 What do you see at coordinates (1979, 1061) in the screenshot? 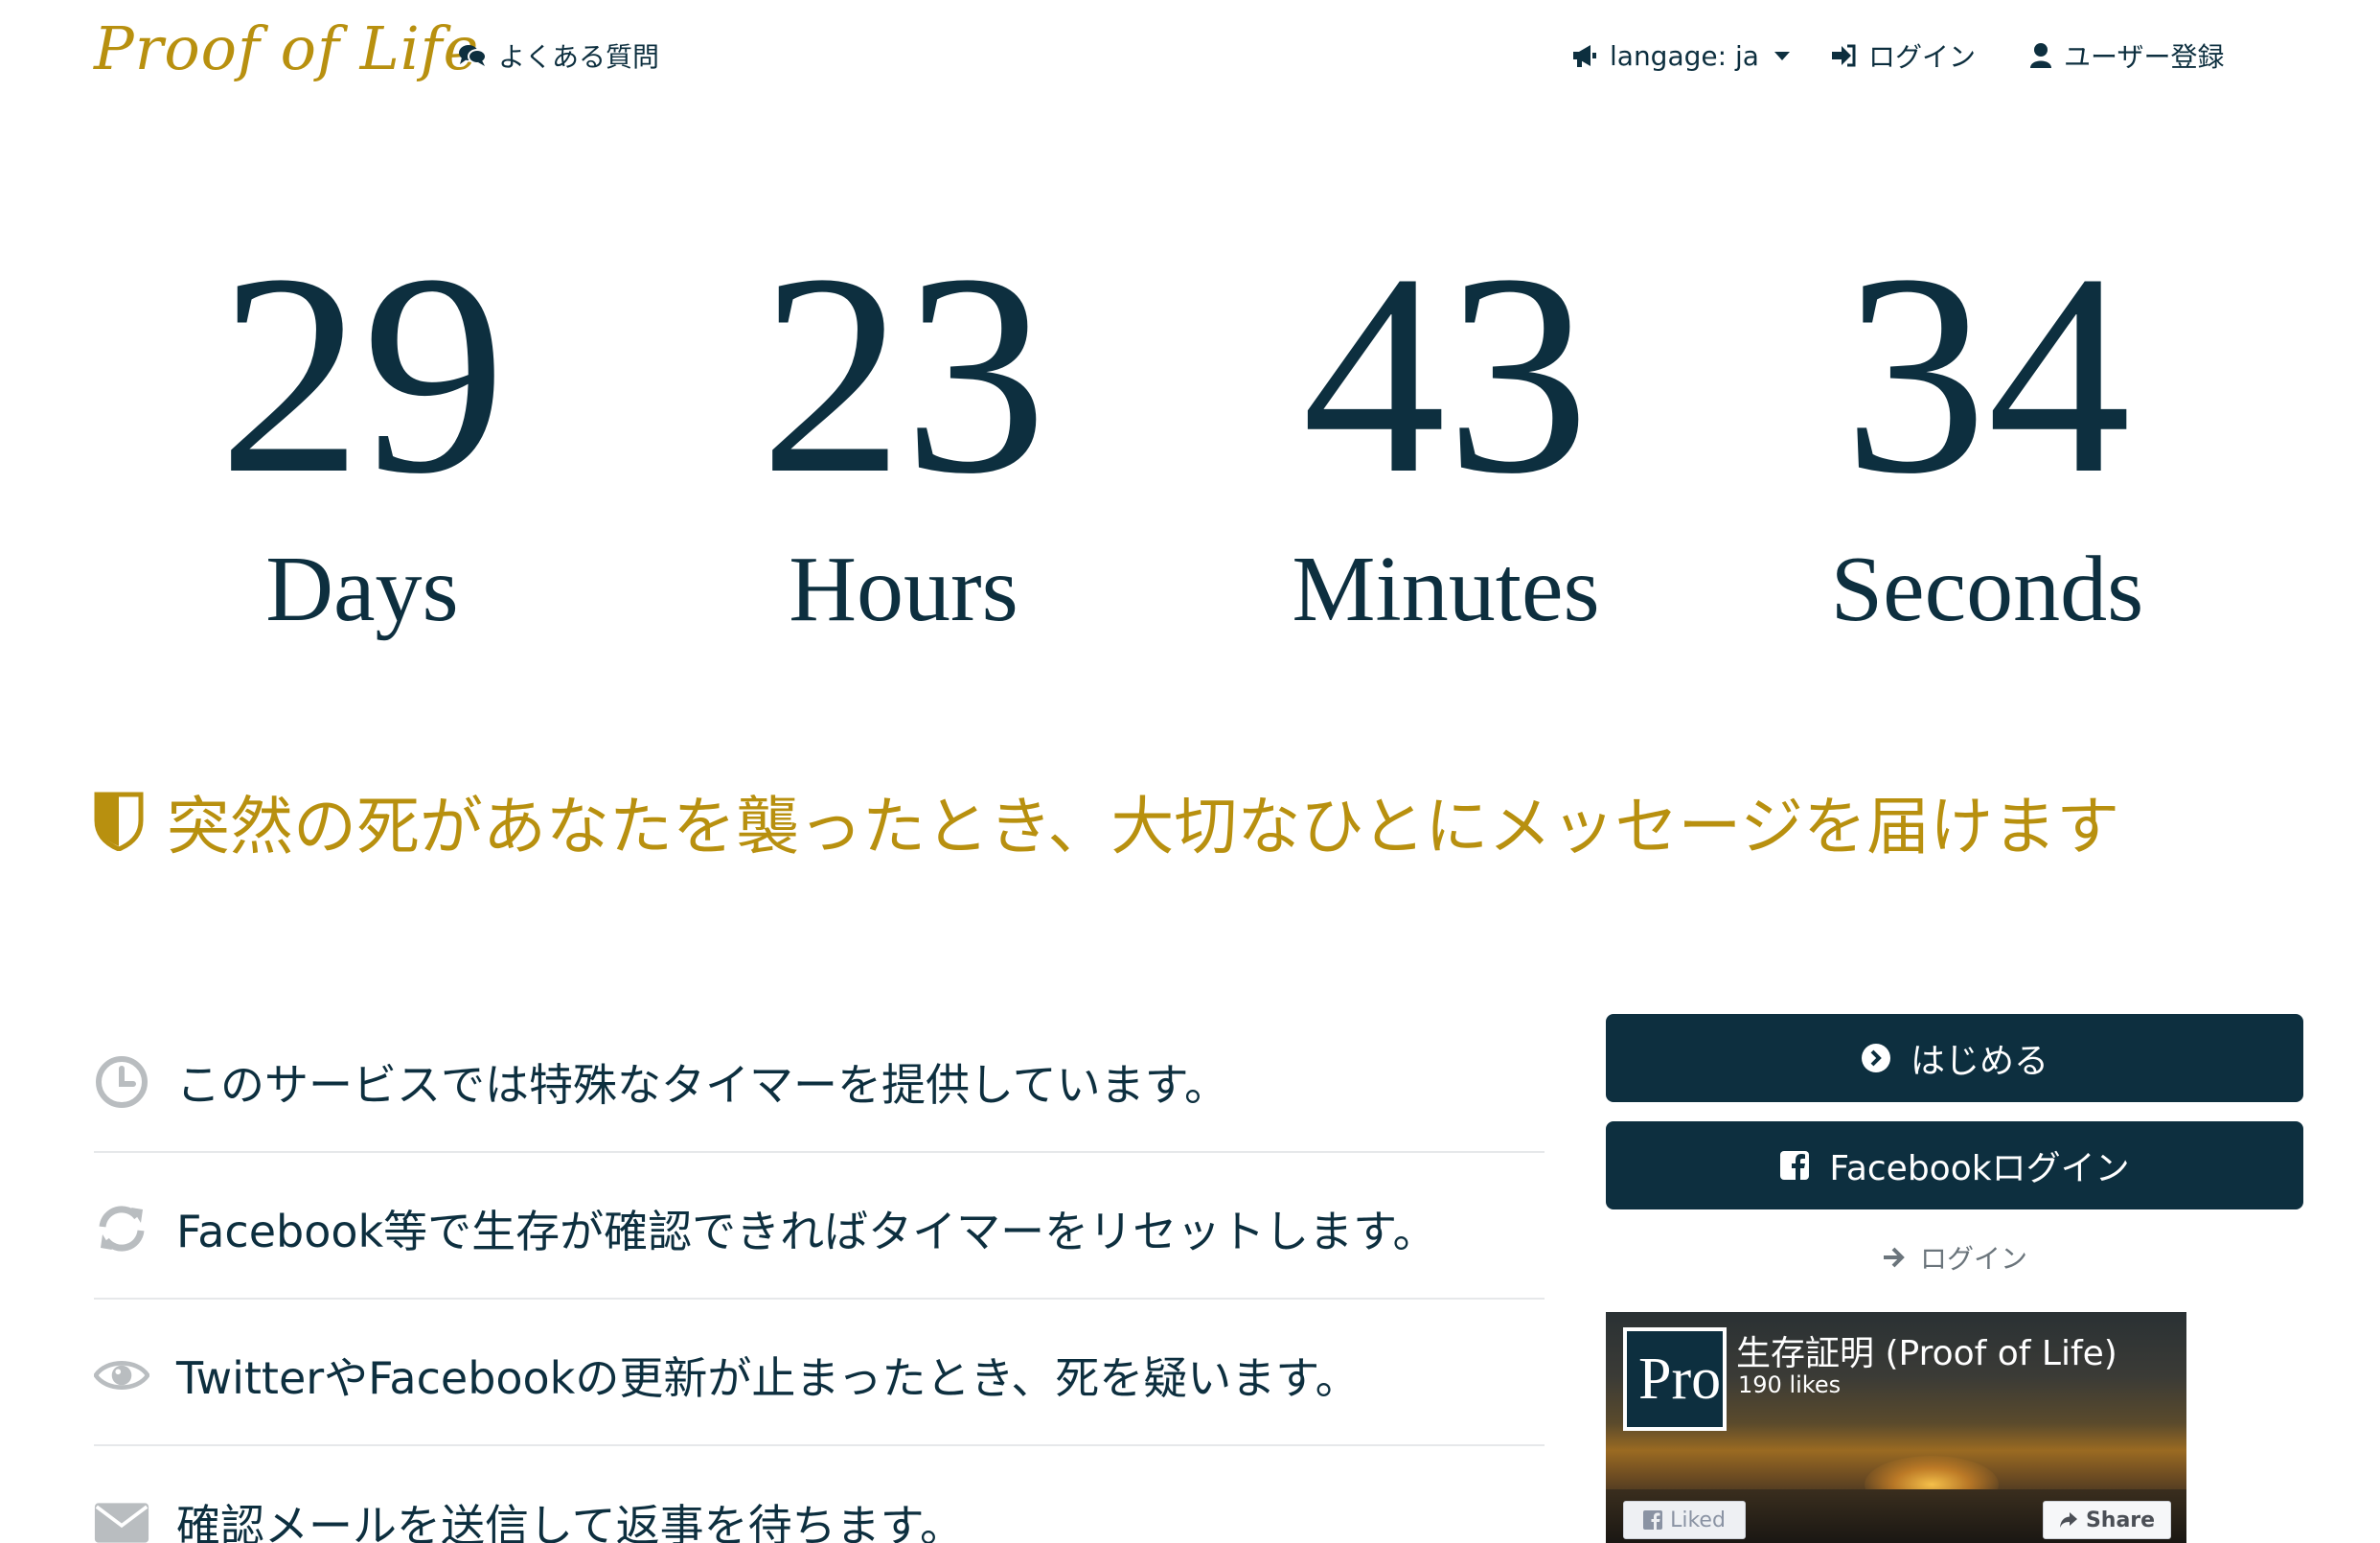
I see `start-button-label: はじめる` at bounding box center [1979, 1061].